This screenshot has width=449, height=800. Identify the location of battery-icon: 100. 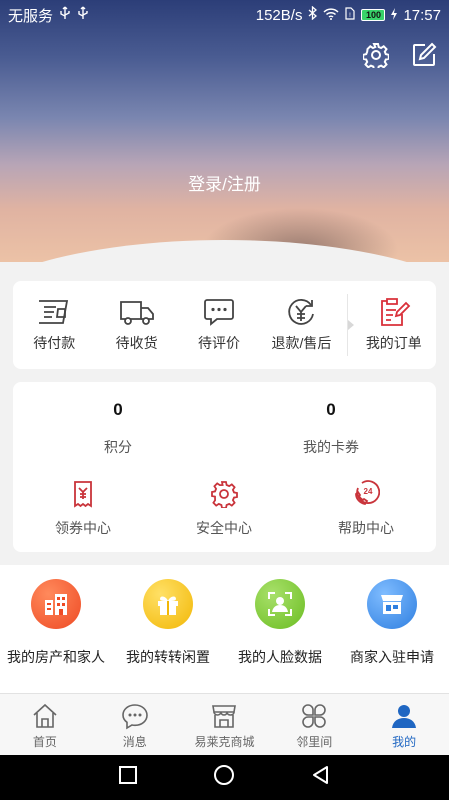
(373, 15).